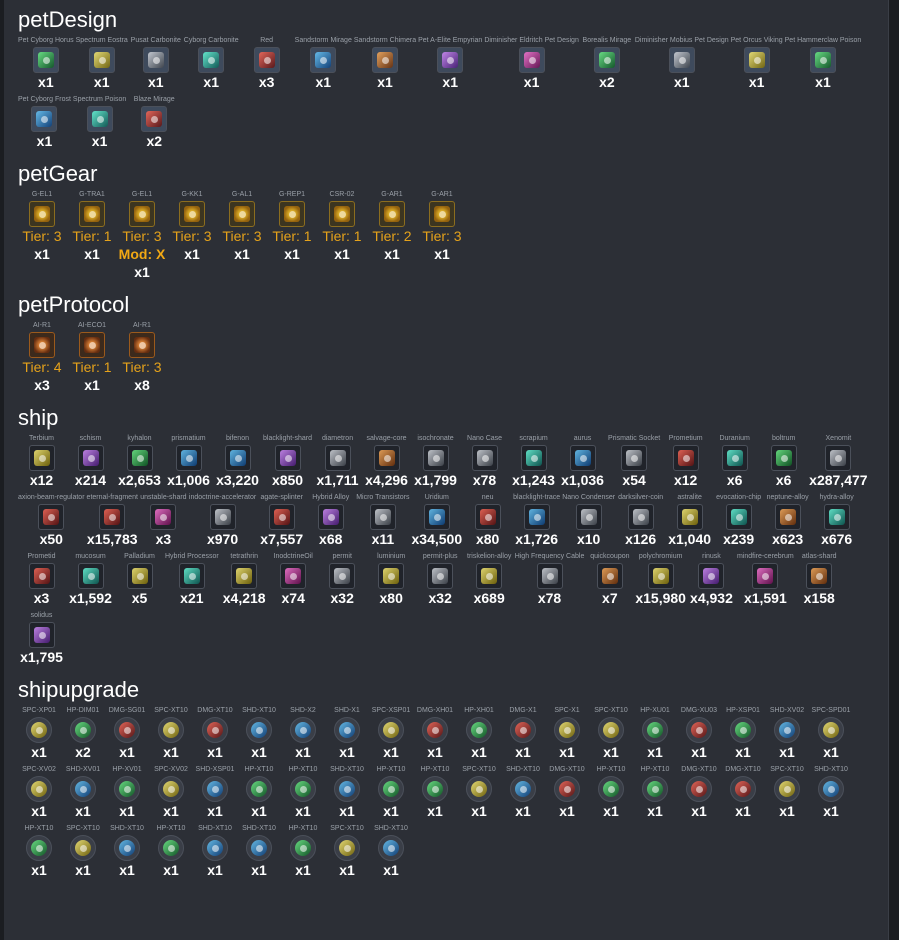  What do you see at coordinates (531, 63) in the screenshot?
I see `inventory-item: Diminisher Eldritch Pet Design x1` at bounding box center [531, 63].